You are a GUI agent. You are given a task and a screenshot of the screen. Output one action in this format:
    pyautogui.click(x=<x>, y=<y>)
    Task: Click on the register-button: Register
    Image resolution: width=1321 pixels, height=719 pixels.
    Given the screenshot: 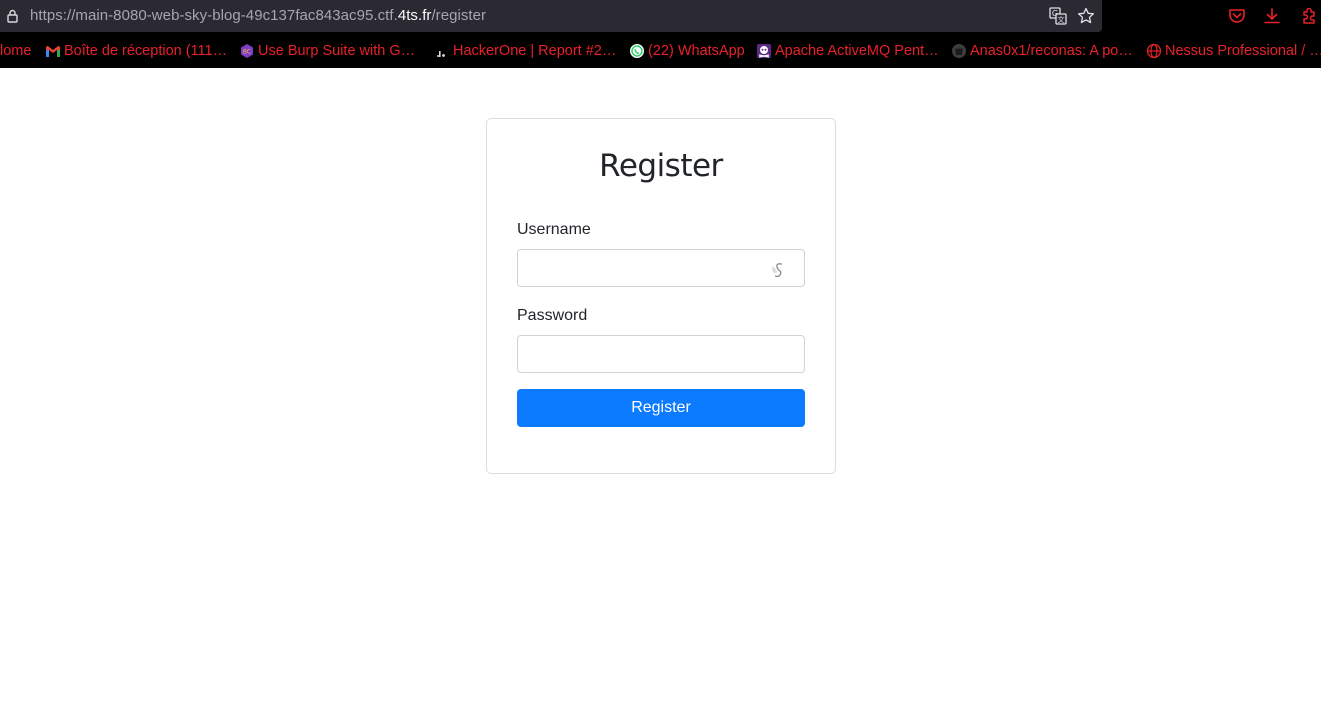 What is the action you would take?
    pyautogui.click(x=661, y=408)
    